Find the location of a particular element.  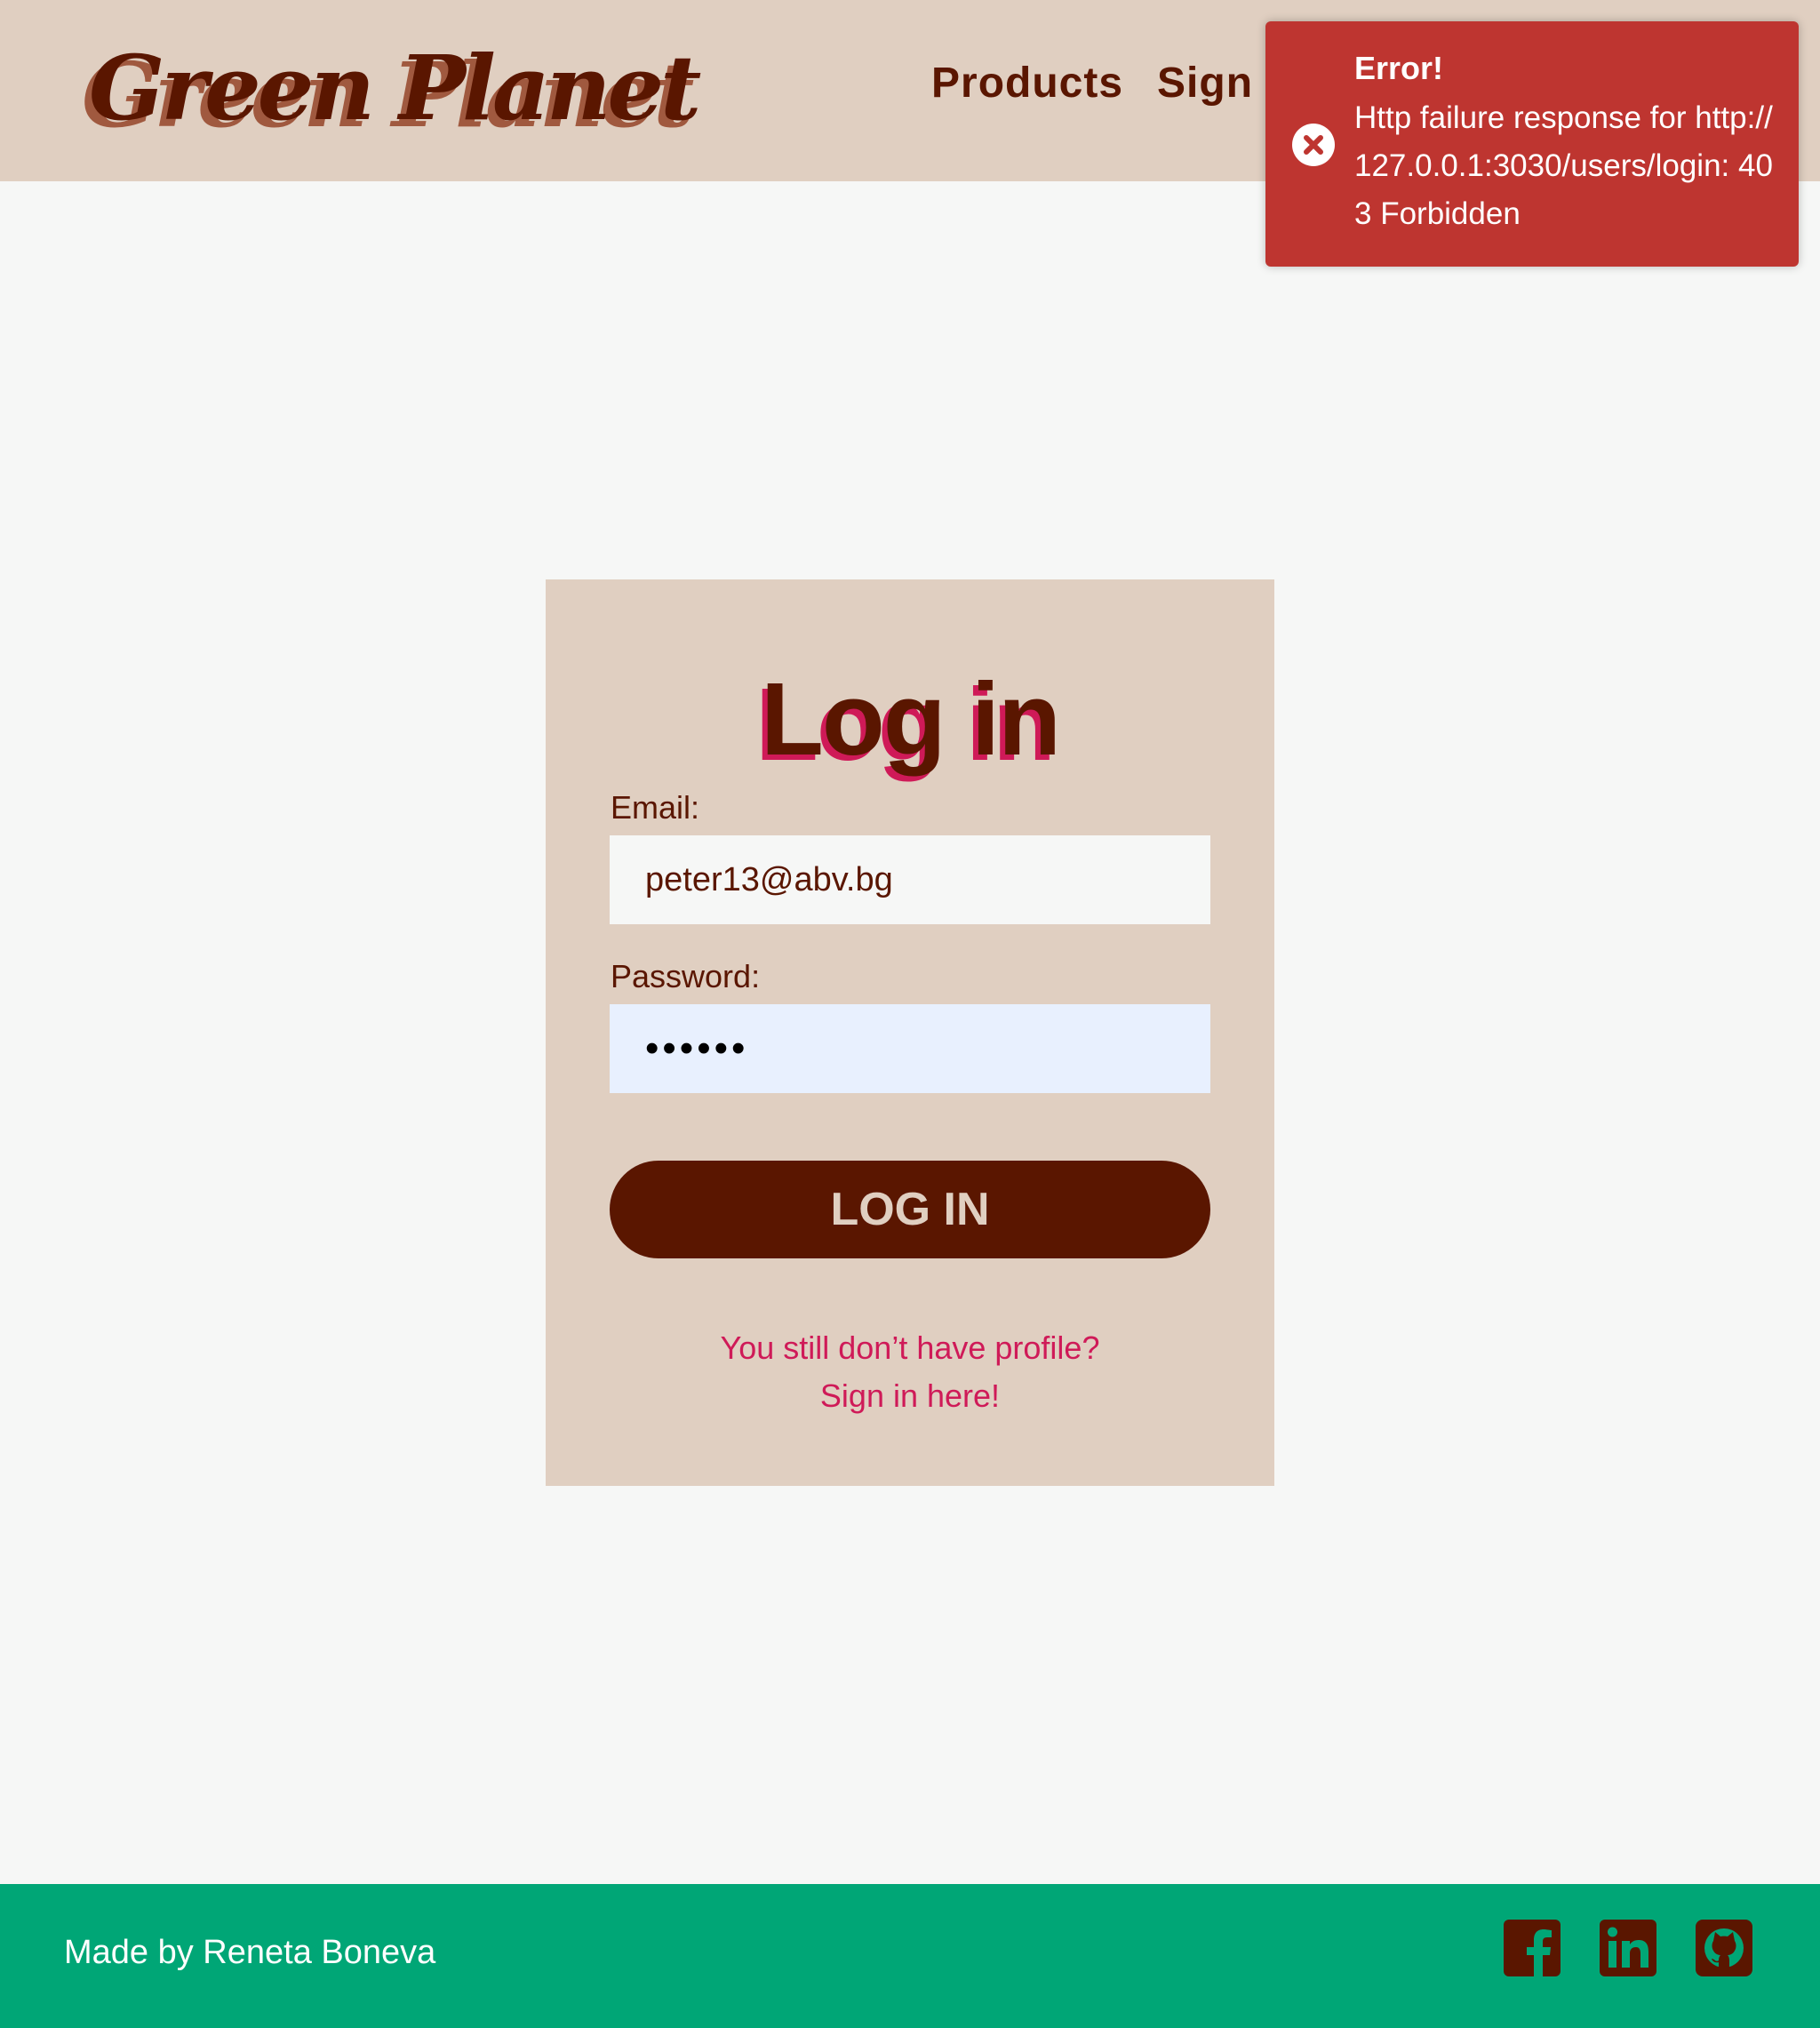

email-label: Email: is located at coordinates (655, 808).